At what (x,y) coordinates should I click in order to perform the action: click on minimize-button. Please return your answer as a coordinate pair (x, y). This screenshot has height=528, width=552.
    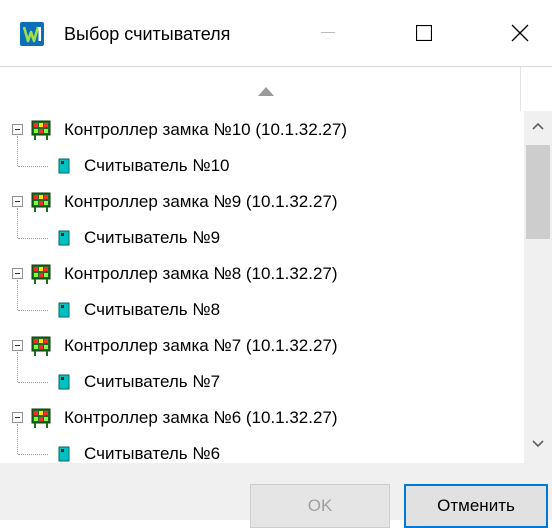
    Looking at the image, I should click on (328, 33).